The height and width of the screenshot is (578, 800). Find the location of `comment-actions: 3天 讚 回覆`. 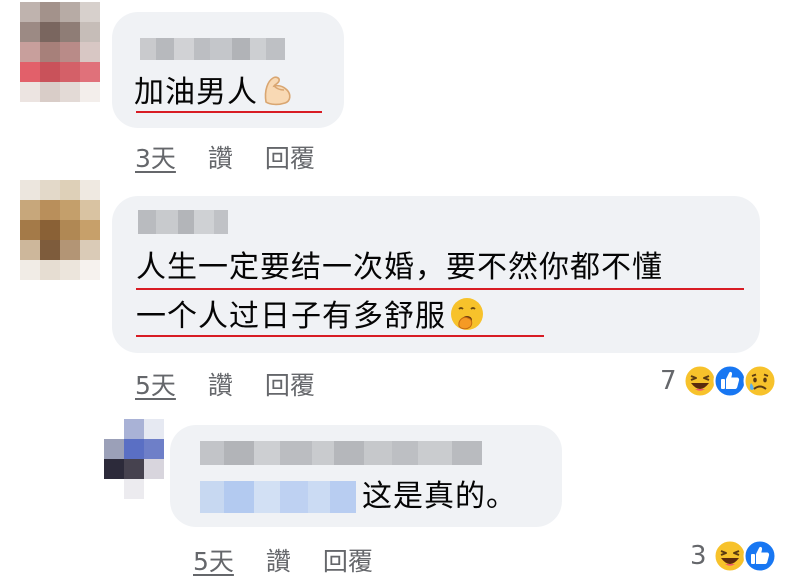

comment-actions: 3天 讚 回覆 is located at coordinates (225, 157).